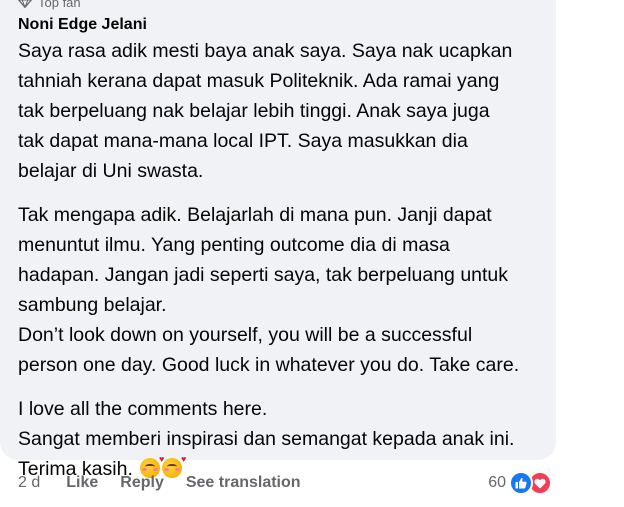 Image resolution: width=624 pixels, height=507 pixels. What do you see at coordinates (170, 483) in the screenshot?
I see `comment-actions: 2 d Like Reply See translation` at bounding box center [170, 483].